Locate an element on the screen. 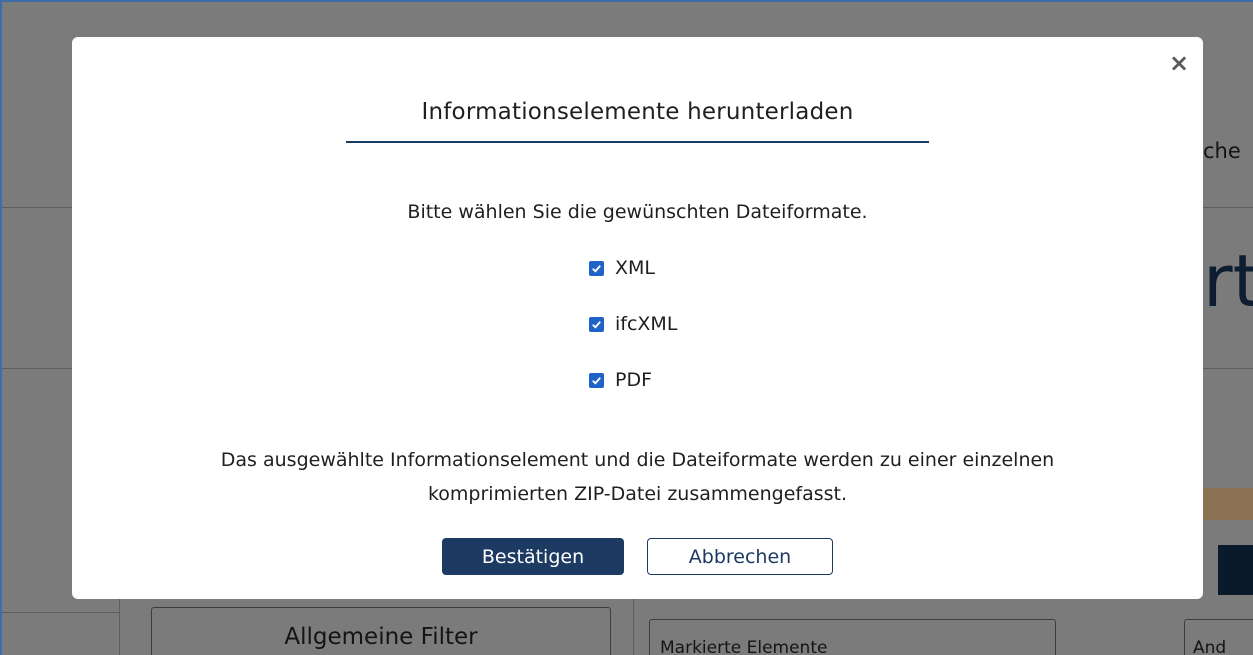  background-navy-block is located at coordinates (1235, 570).